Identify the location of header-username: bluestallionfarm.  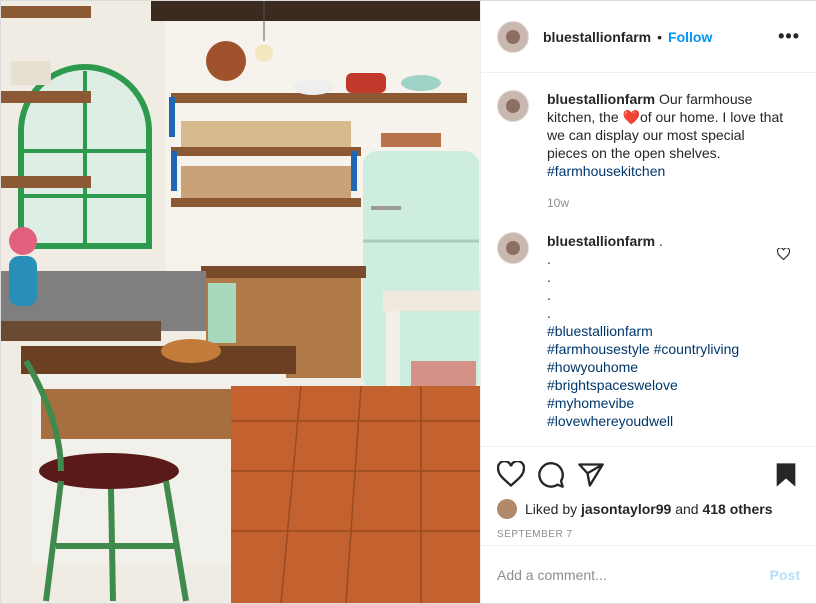
(597, 37).